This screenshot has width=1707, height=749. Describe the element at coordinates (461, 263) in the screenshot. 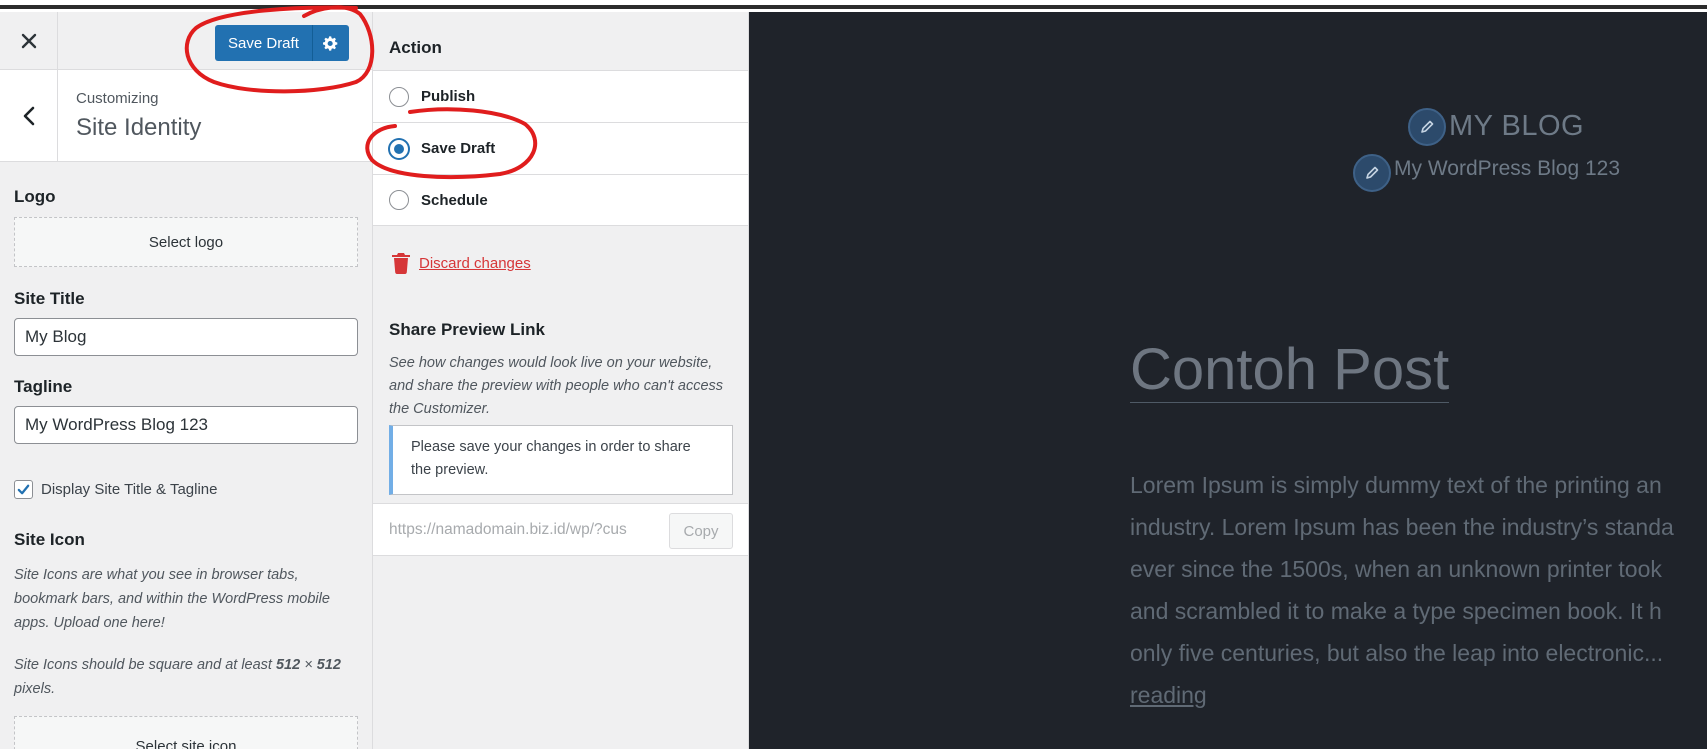

I see `discard-changes-link: Discard changes` at that location.